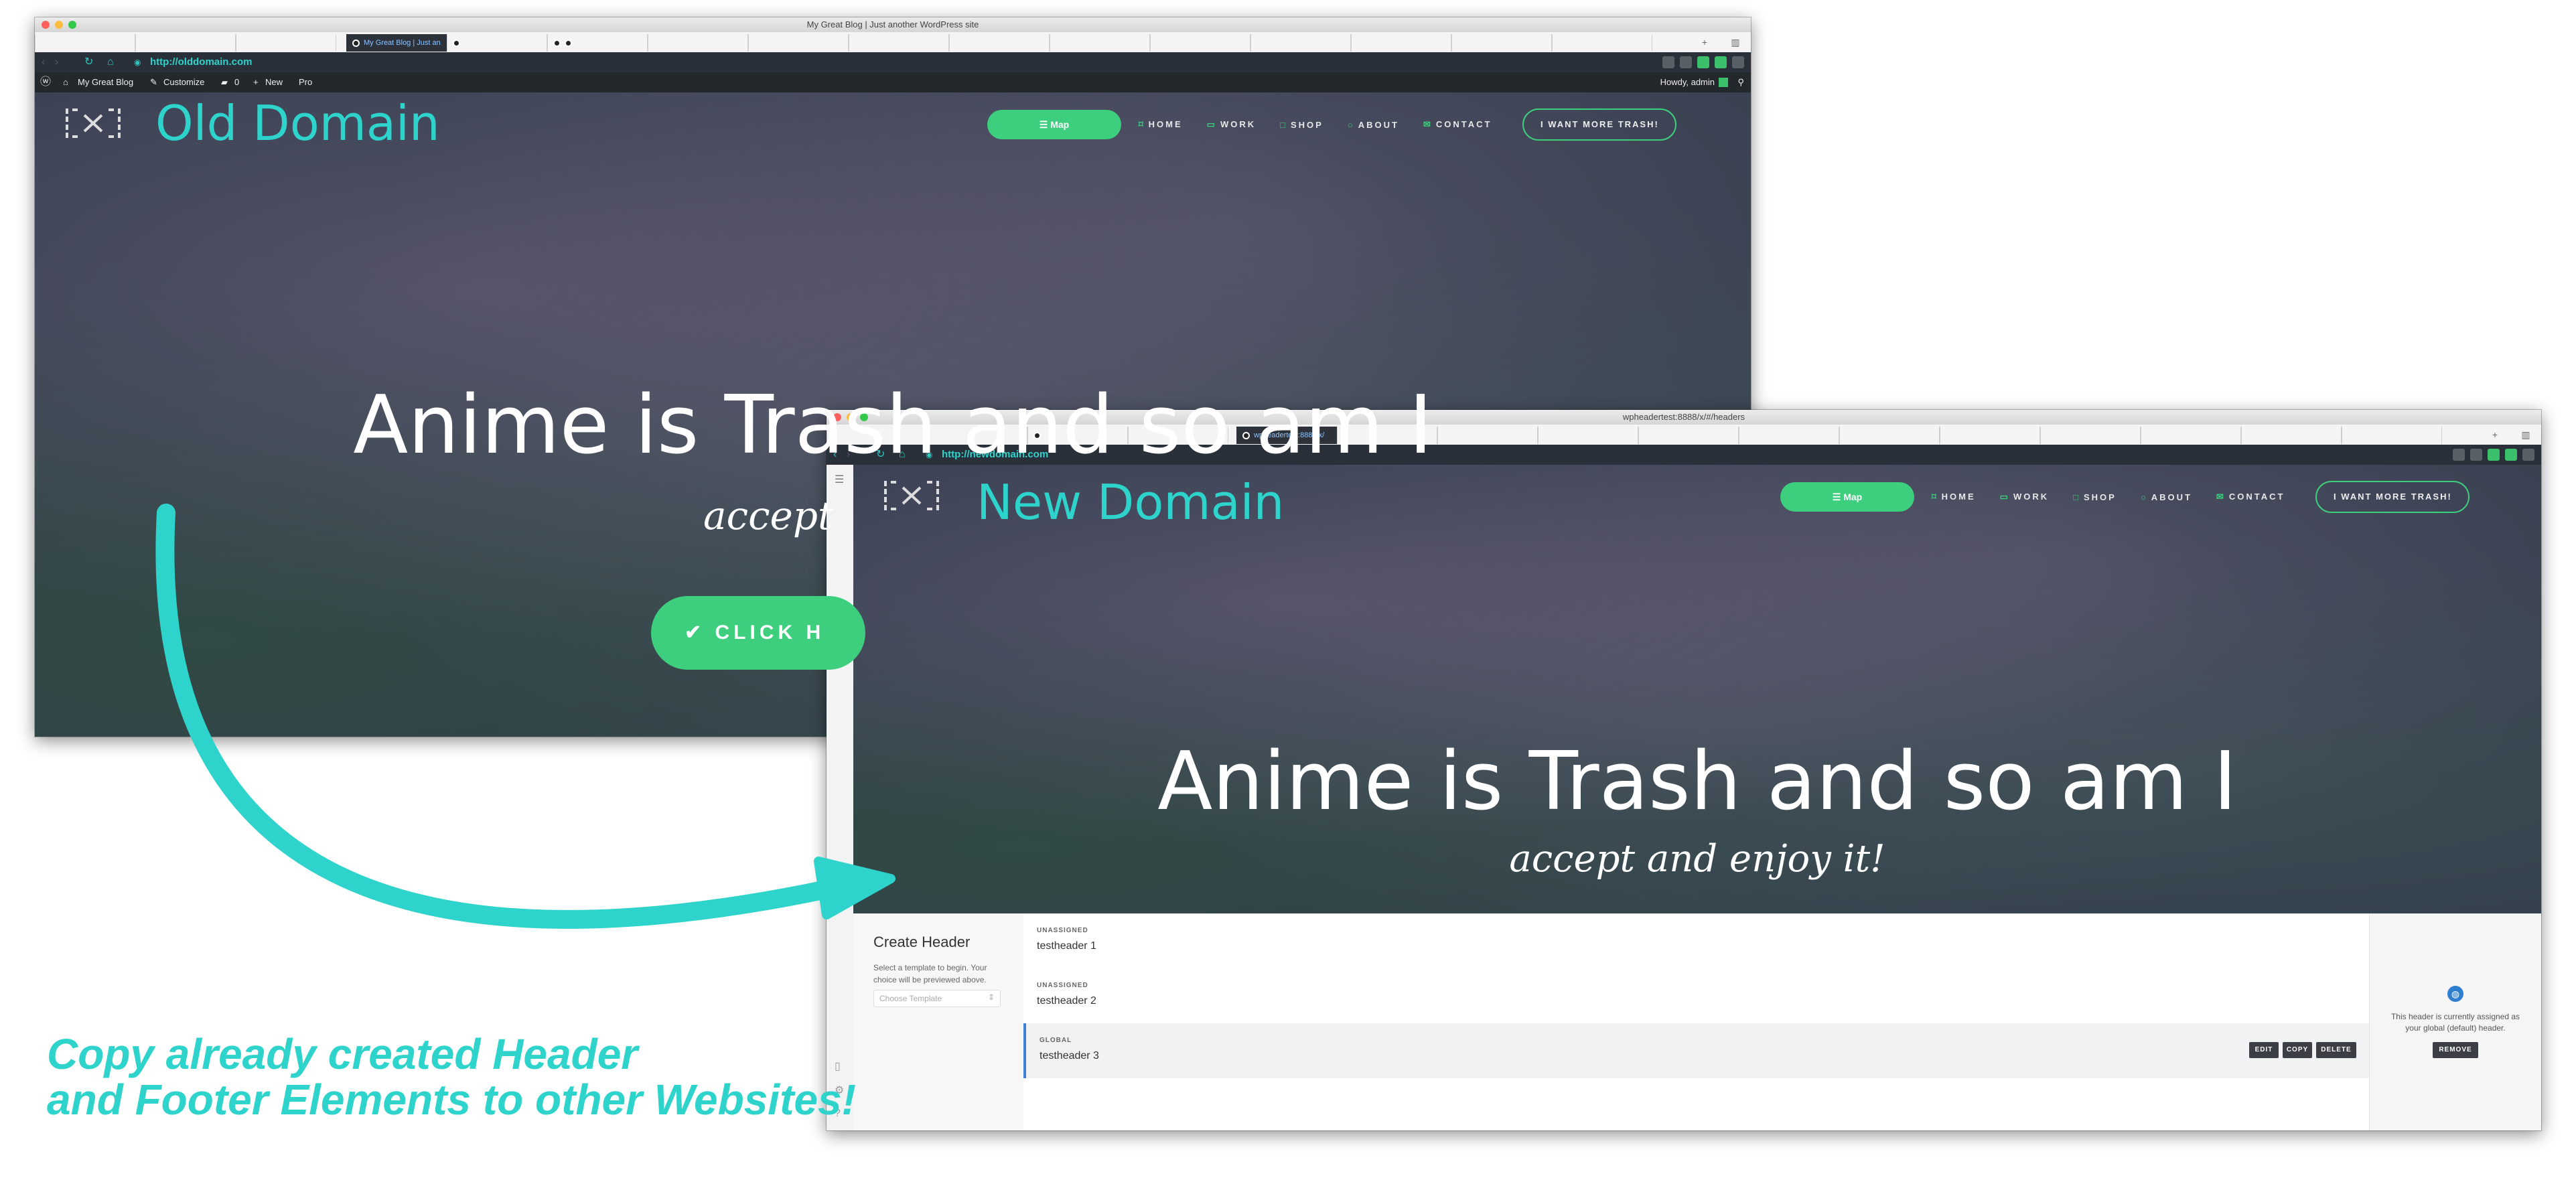 Image resolution: width=2576 pixels, height=1180 pixels. What do you see at coordinates (451, 1100) in the screenshot?
I see `caption-line-2: and Footer Elements to other Websites!` at bounding box center [451, 1100].